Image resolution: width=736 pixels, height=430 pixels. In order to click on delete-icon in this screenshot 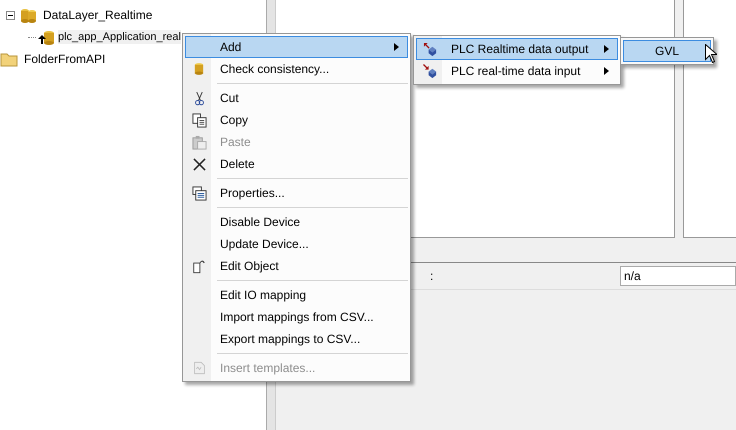, I will do `click(199, 164)`.